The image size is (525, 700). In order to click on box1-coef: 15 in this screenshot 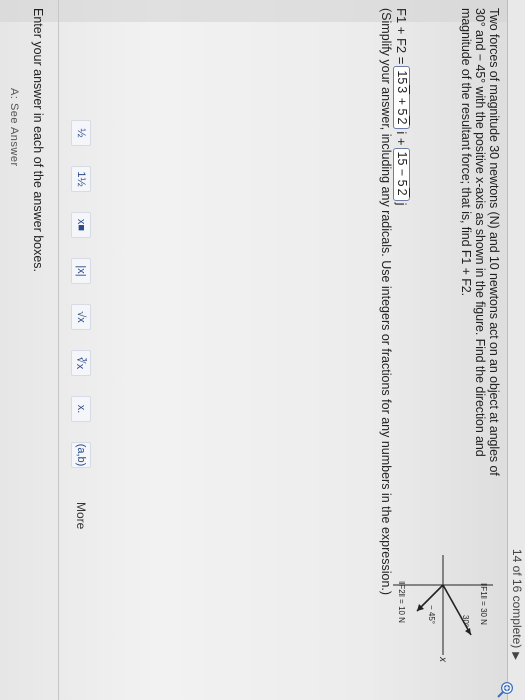, I will do `click(402, 77)`.